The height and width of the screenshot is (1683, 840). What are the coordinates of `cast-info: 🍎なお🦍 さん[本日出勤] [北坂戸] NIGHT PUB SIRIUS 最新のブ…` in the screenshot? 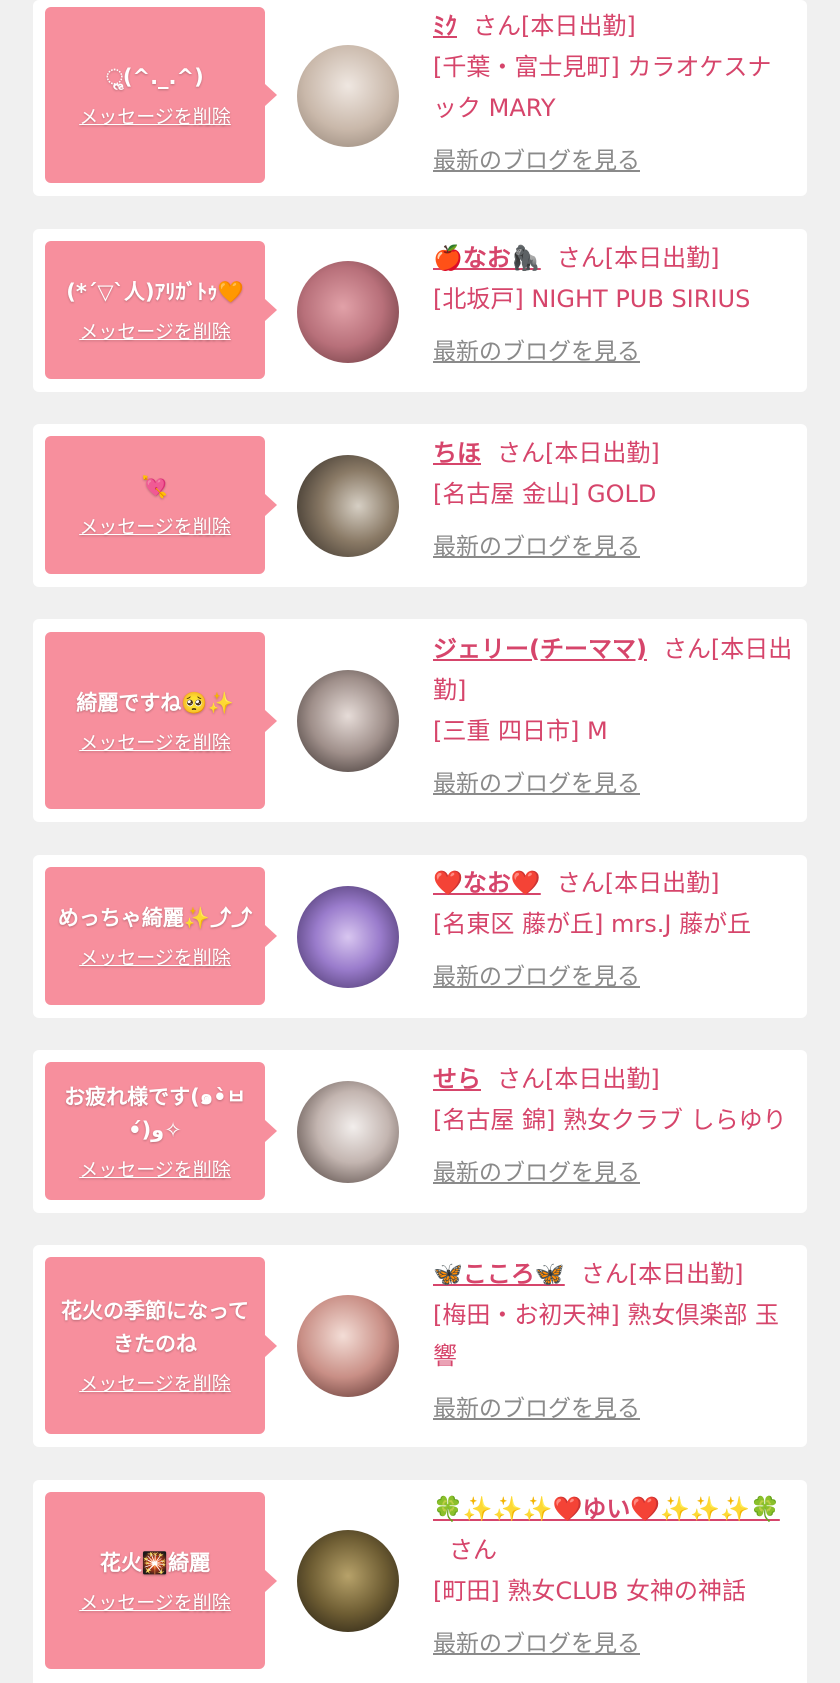 It's located at (613, 305).